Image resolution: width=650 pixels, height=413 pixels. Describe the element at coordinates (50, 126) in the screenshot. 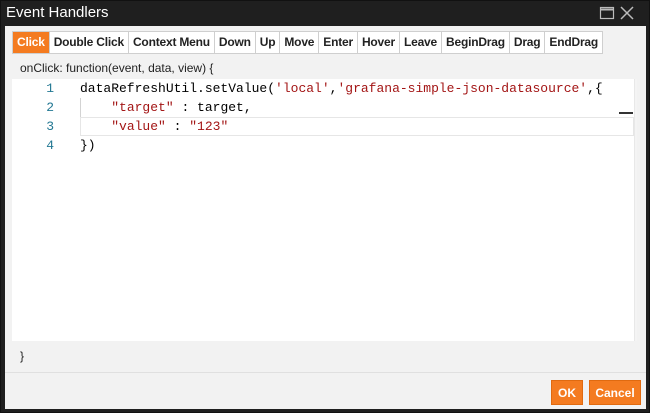

I see `line-number: 3` at that location.